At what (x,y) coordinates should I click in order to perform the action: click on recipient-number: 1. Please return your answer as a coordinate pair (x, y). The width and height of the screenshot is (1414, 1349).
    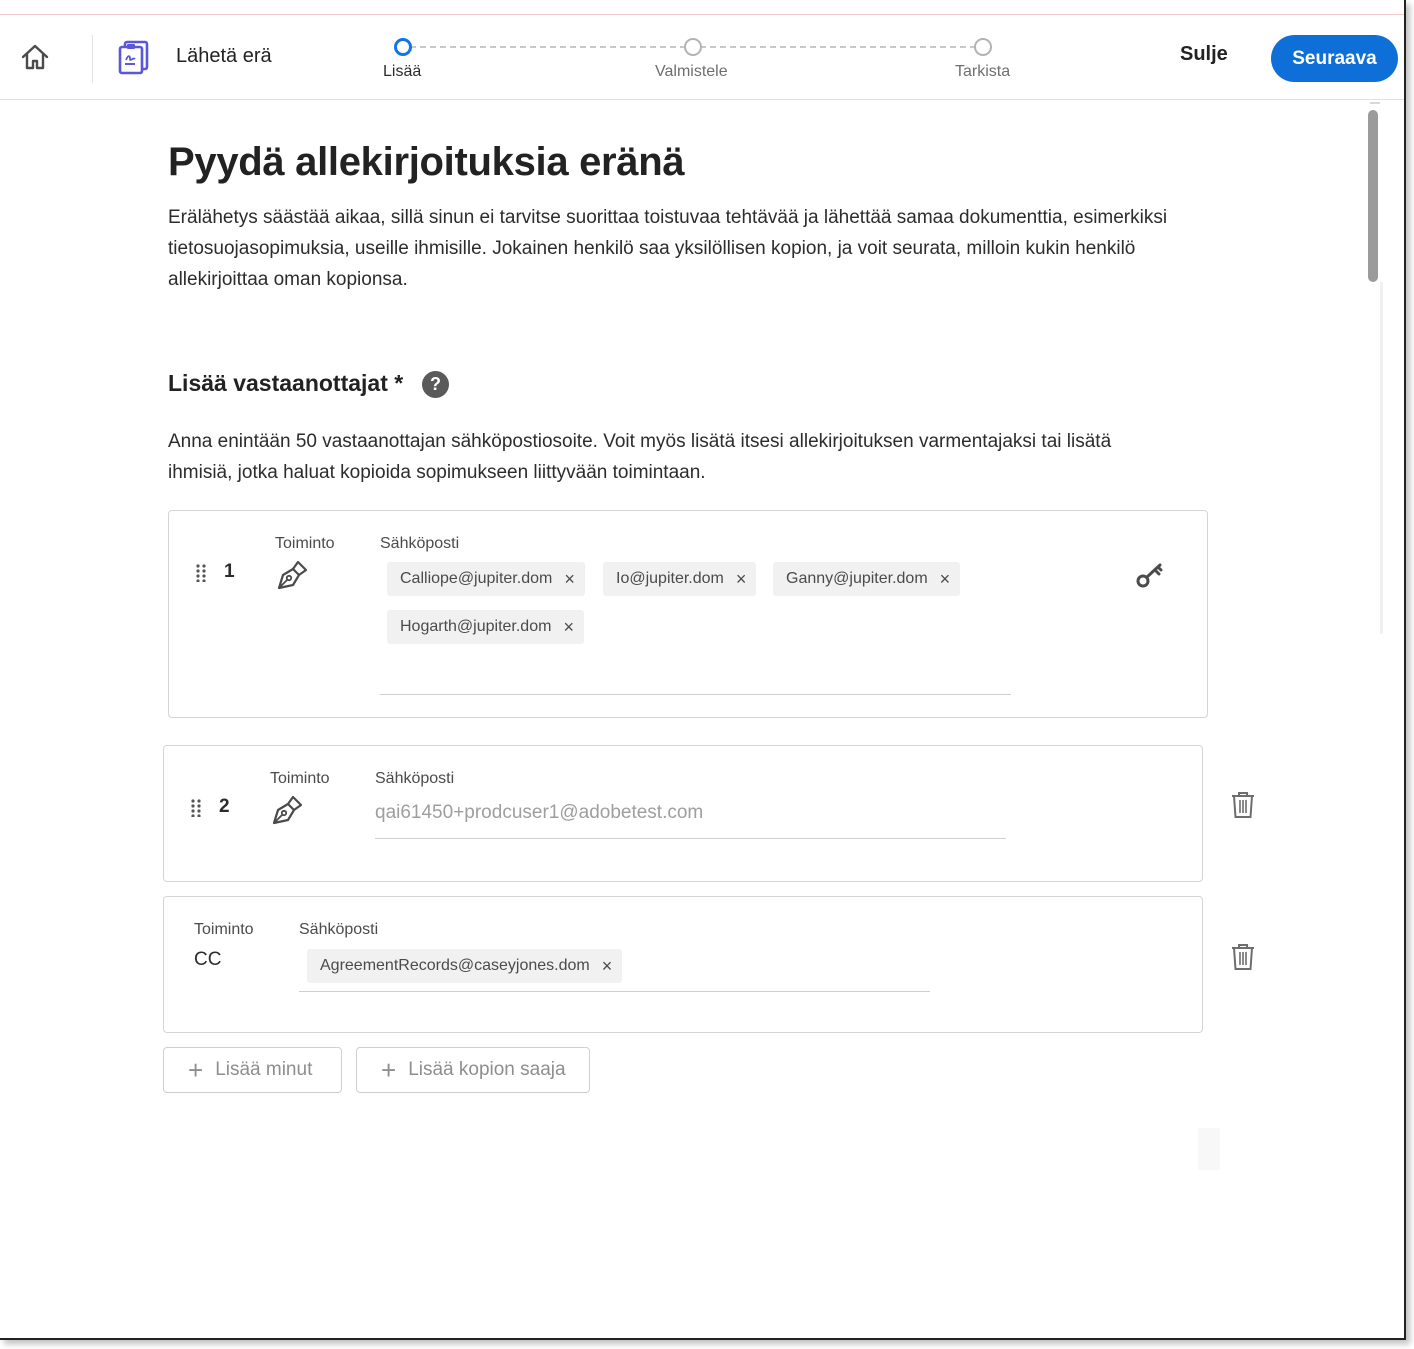
    Looking at the image, I should click on (229, 571).